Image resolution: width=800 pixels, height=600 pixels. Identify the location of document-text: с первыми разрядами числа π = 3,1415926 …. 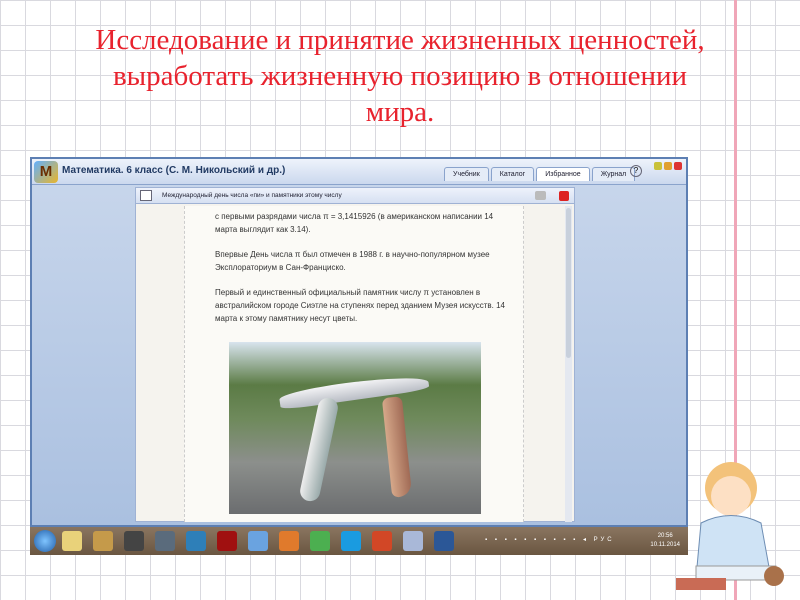
(365, 273).